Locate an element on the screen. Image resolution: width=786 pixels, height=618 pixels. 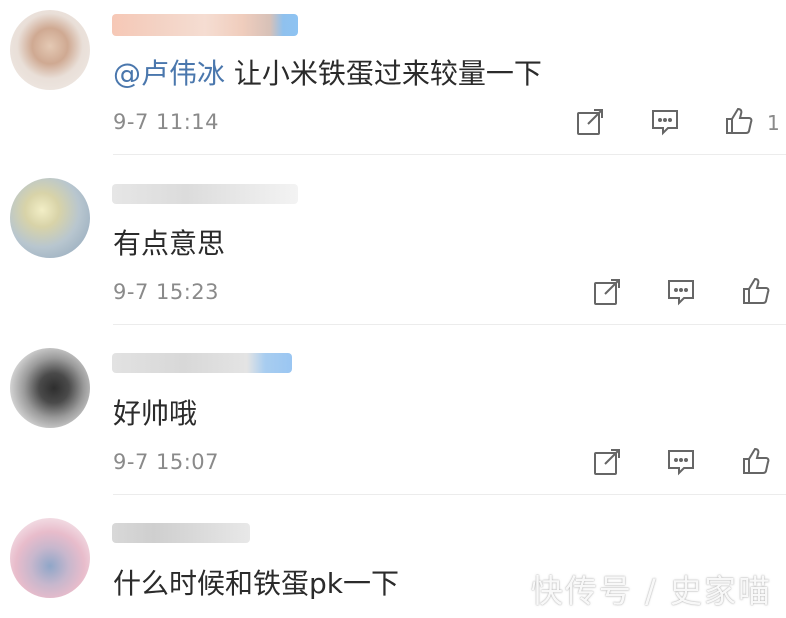
comment-text: 有点意思 is located at coordinates (169, 243).